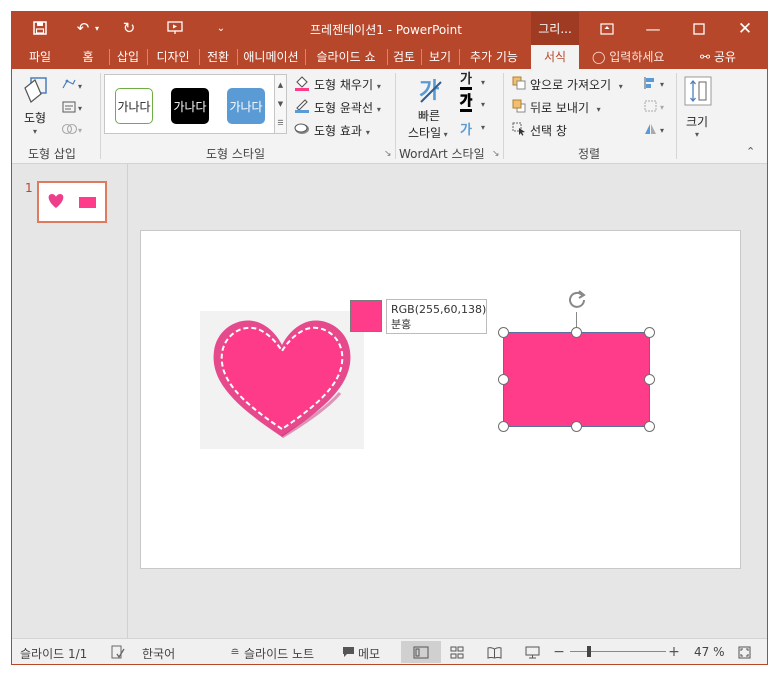 The height and width of the screenshot is (677, 778). Describe the element at coordinates (246, 106) in the screenshot. I see `style-swatch-blue: 가나다` at that location.